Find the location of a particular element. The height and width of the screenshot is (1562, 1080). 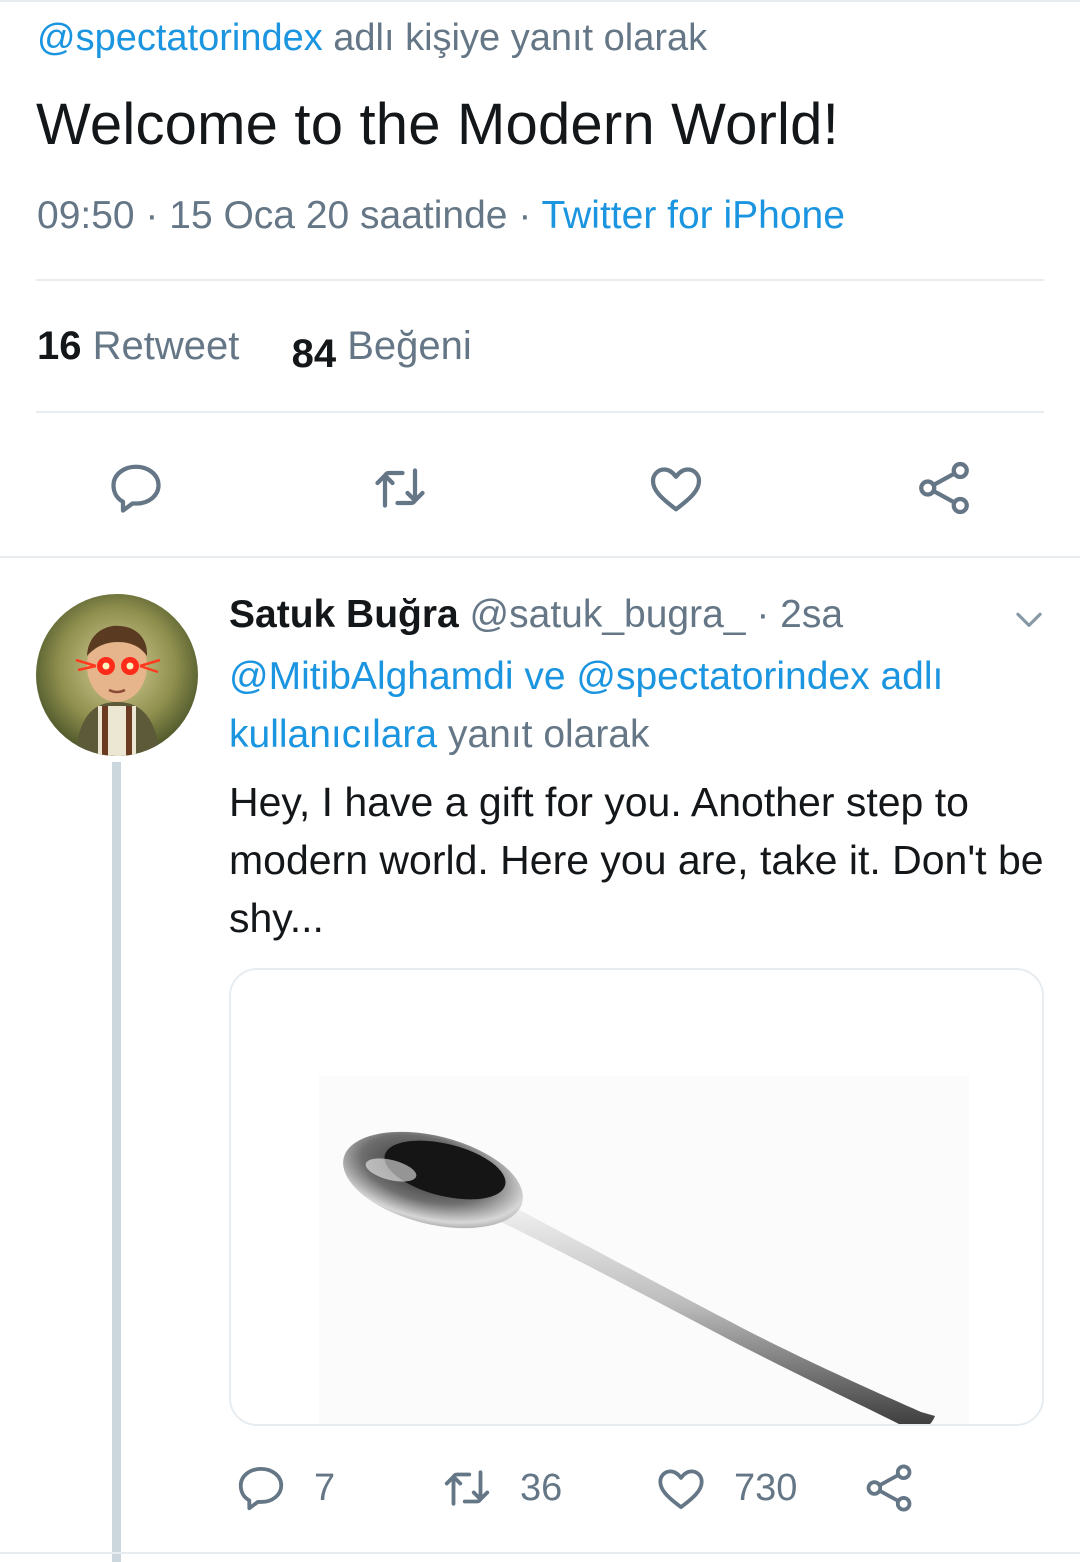

like-stat: 84 Beğeni is located at coordinates (382, 350).